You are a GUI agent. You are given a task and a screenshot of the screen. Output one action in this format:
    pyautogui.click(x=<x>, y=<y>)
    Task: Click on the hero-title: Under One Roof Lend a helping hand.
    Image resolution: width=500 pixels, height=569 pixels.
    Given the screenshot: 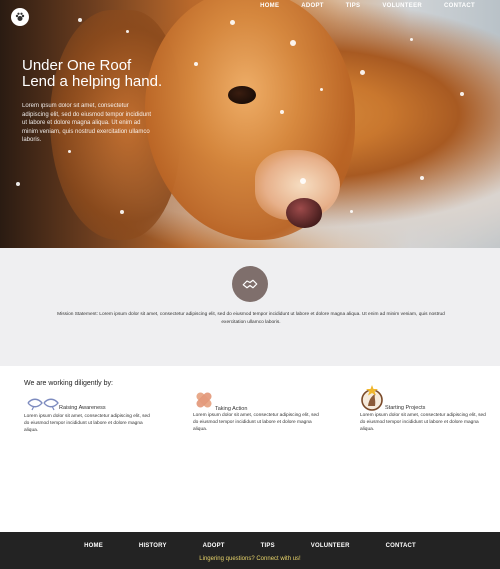 What is the action you would take?
    pyautogui.click(x=92, y=74)
    